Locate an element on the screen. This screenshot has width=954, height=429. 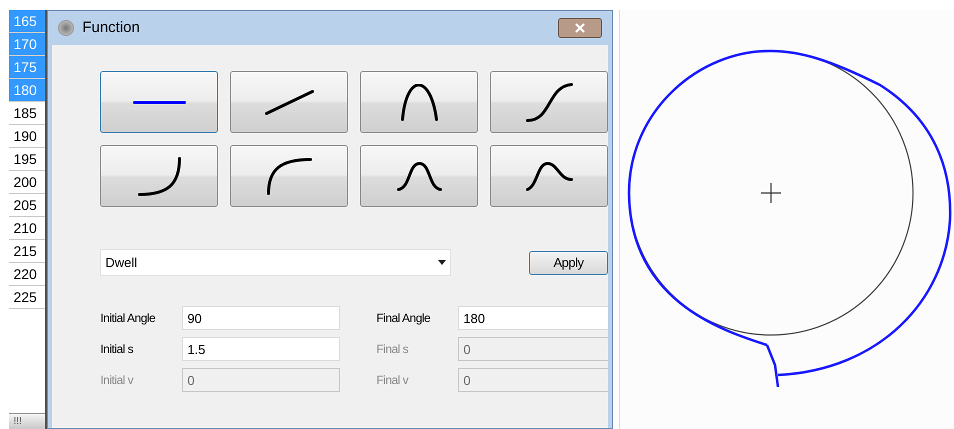
rise-curve-icon is located at coordinates (549, 102).